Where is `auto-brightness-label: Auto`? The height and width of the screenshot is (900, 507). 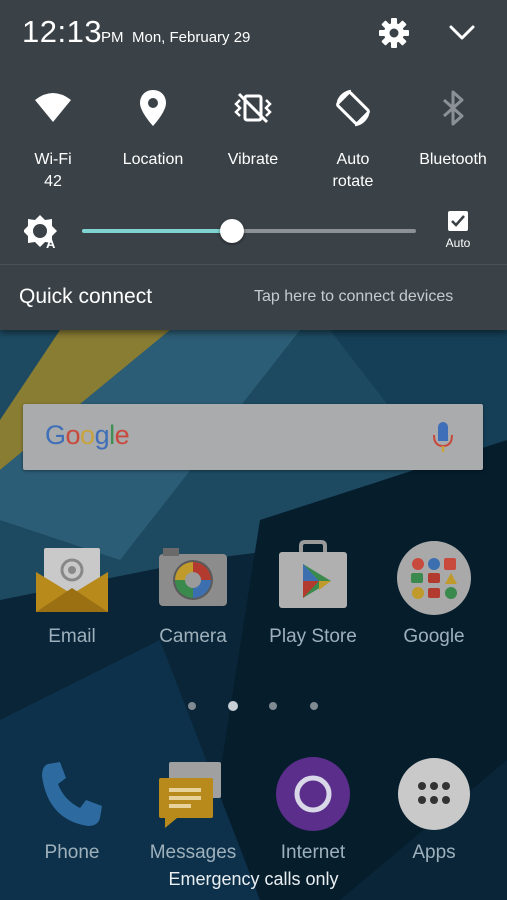 auto-brightness-label: Auto is located at coordinates (458, 243).